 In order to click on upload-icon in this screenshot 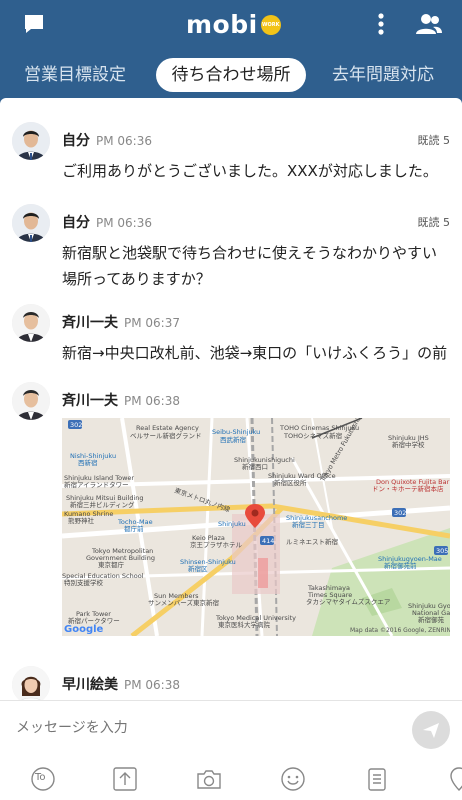, I will do `click(125, 779)`.